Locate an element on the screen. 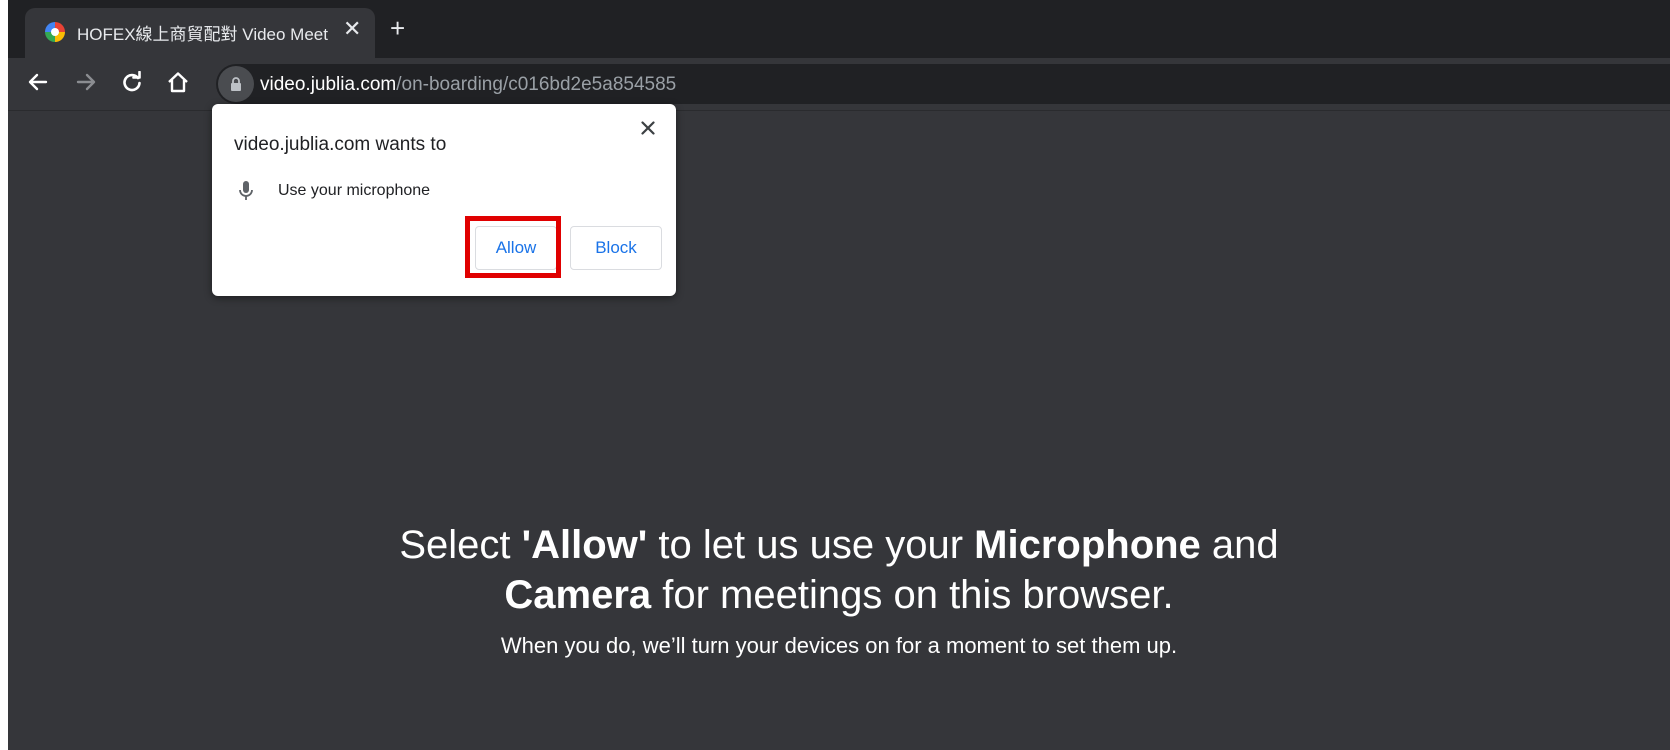 The image size is (1670, 750). browser-tab: HOFEX線上商貿配對 Video Meet ✕ is located at coordinates (200, 33).